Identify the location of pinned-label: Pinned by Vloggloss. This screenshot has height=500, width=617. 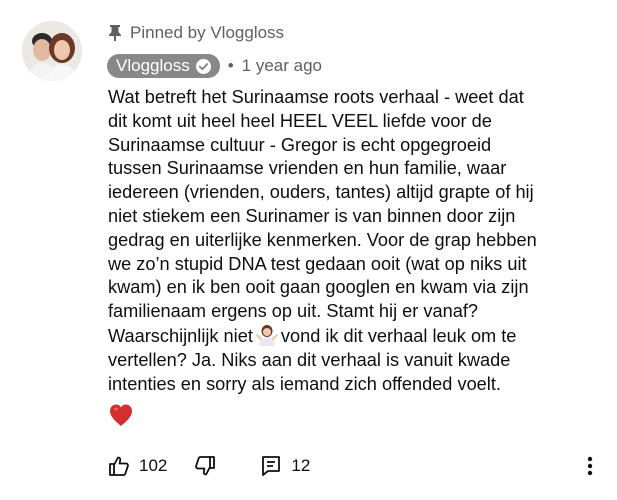
(207, 32).